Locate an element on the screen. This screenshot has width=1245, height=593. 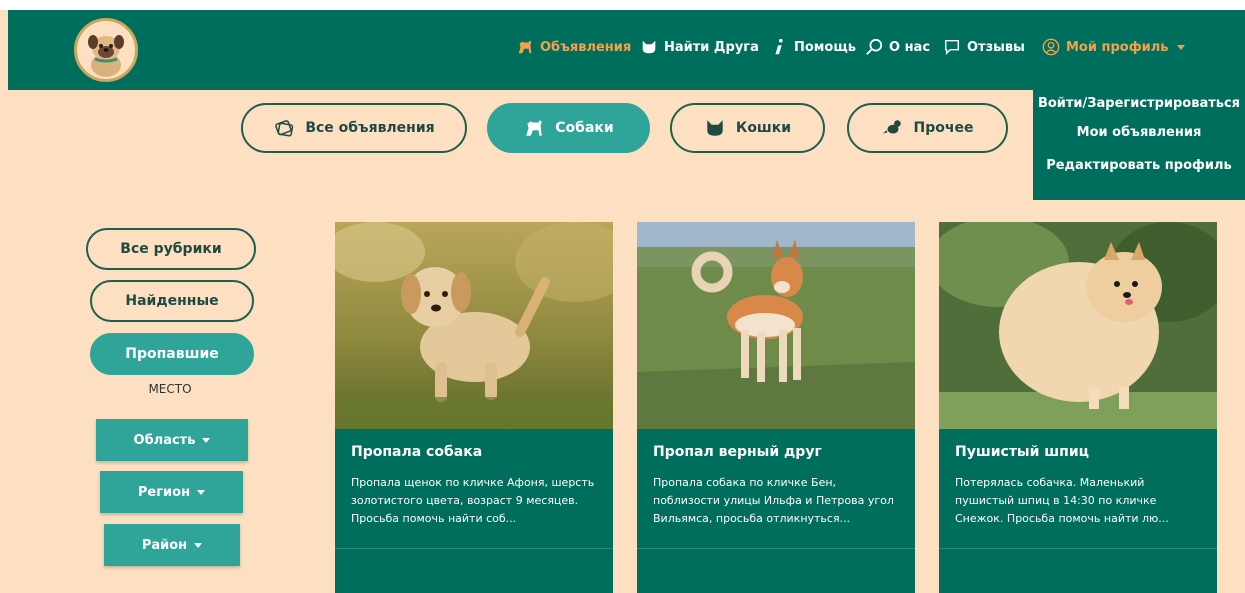
ad-card-title: Пропал верный друг is located at coordinates (737, 452).